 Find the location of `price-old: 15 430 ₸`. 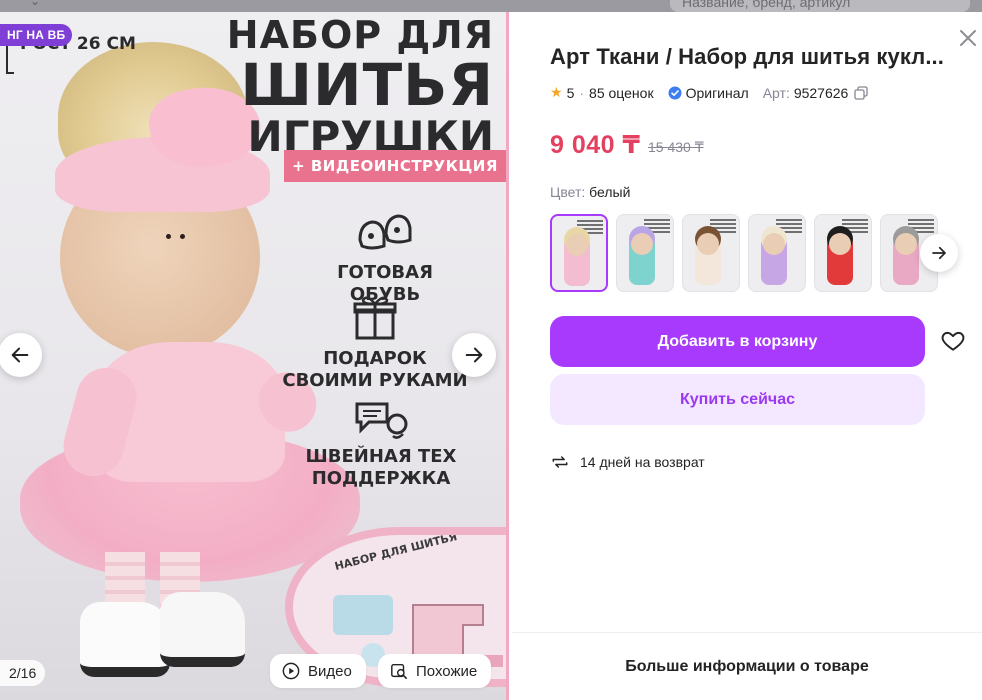

price-old: 15 430 ₸ is located at coordinates (676, 147).